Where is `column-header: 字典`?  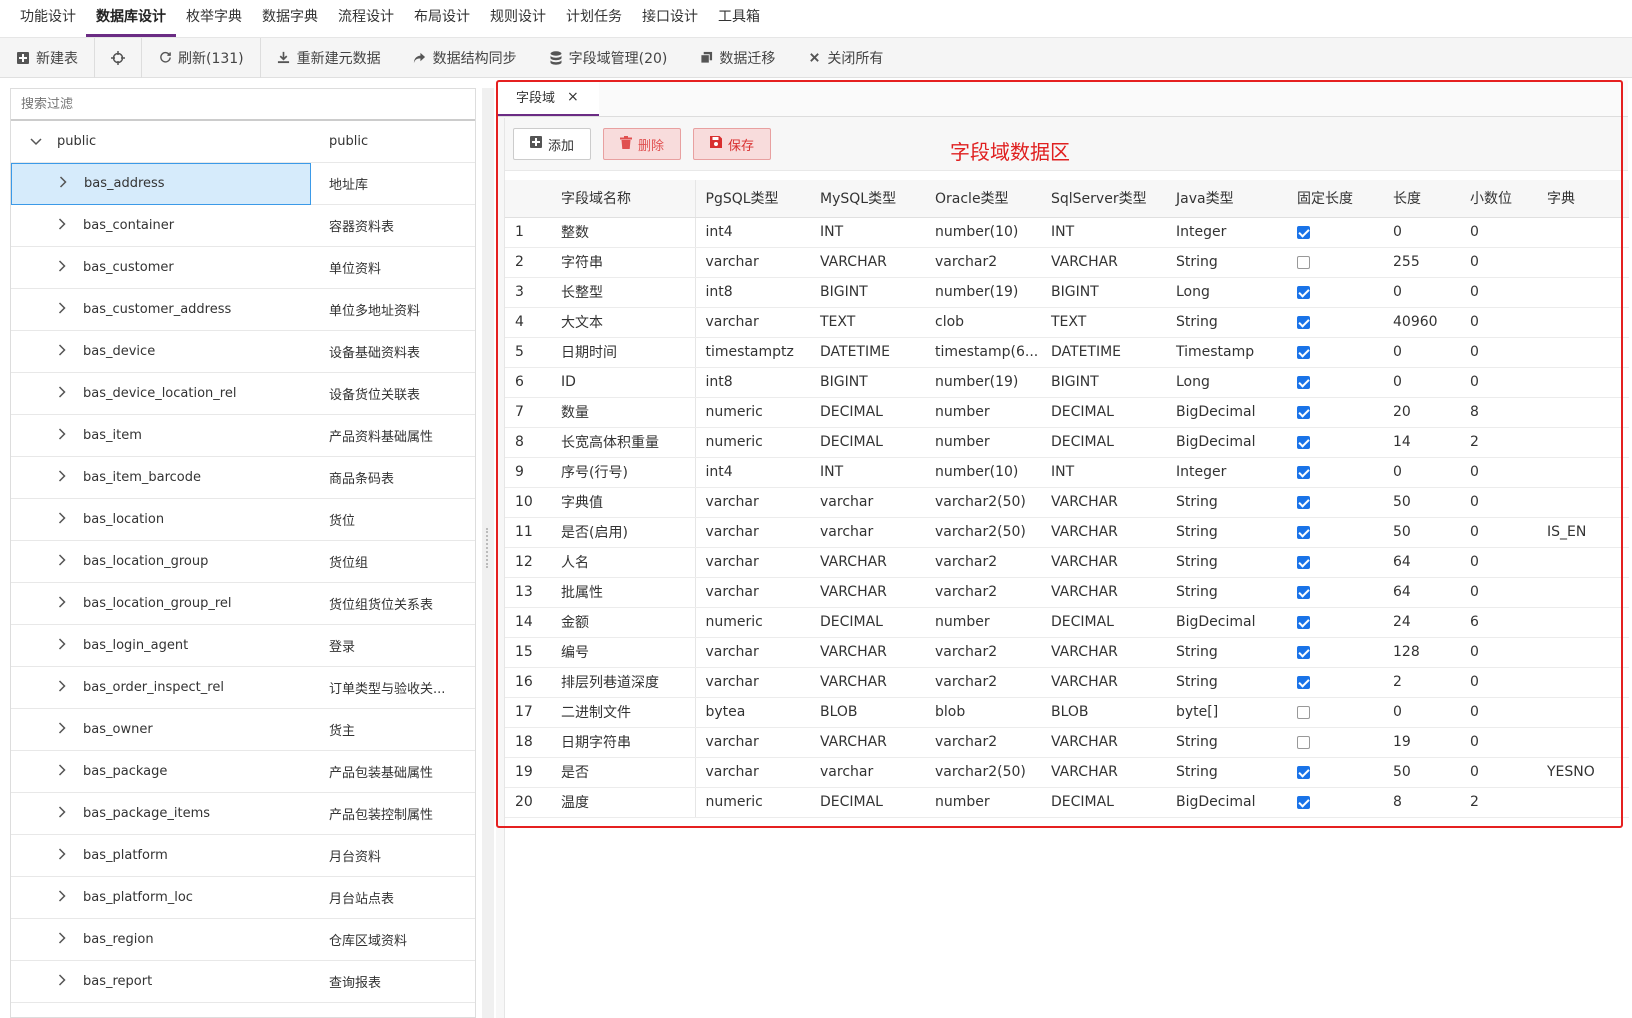 column-header: 字典 is located at coordinates (1583, 199).